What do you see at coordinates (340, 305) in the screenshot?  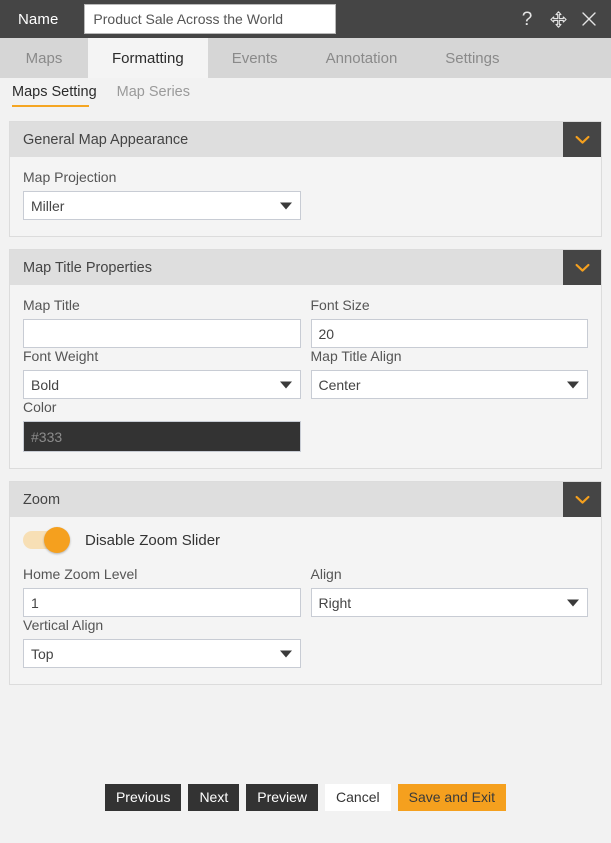 I see `font-size-label: Font Size` at bounding box center [340, 305].